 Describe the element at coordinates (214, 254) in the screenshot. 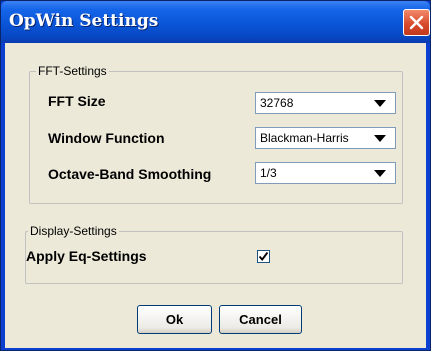

I see `display-settings-group: Display-Settings Apply Eq-Settings` at that location.